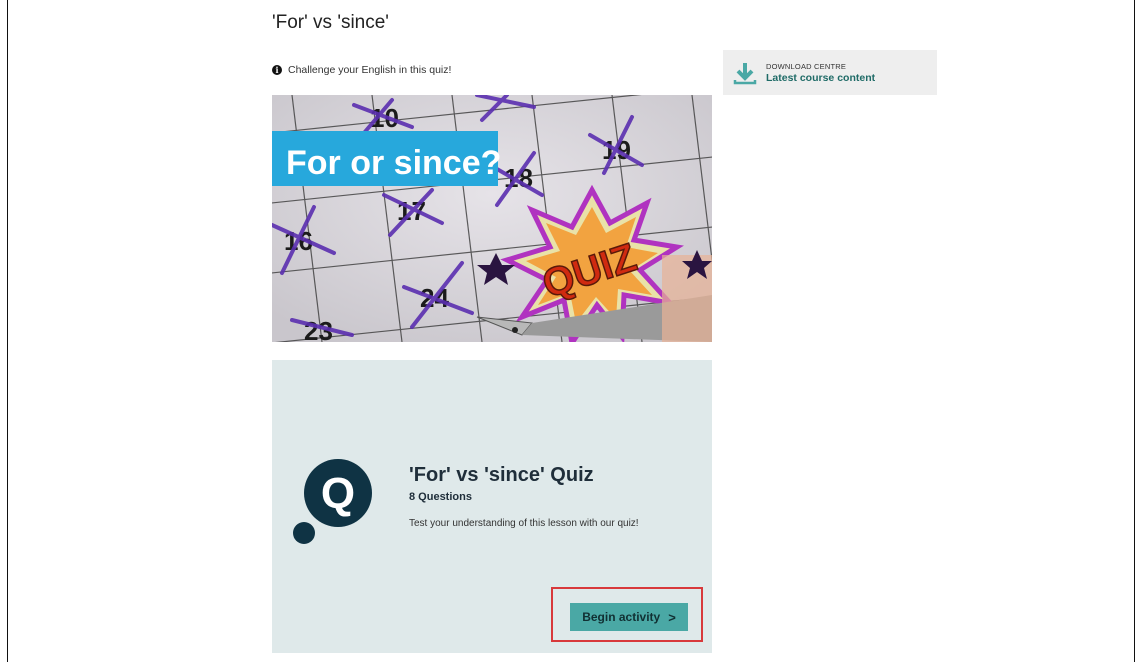 This screenshot has height=662, width=1142. I want to click on quiz-title: 'For' vs 'since' Quiz, so click(501, 475).